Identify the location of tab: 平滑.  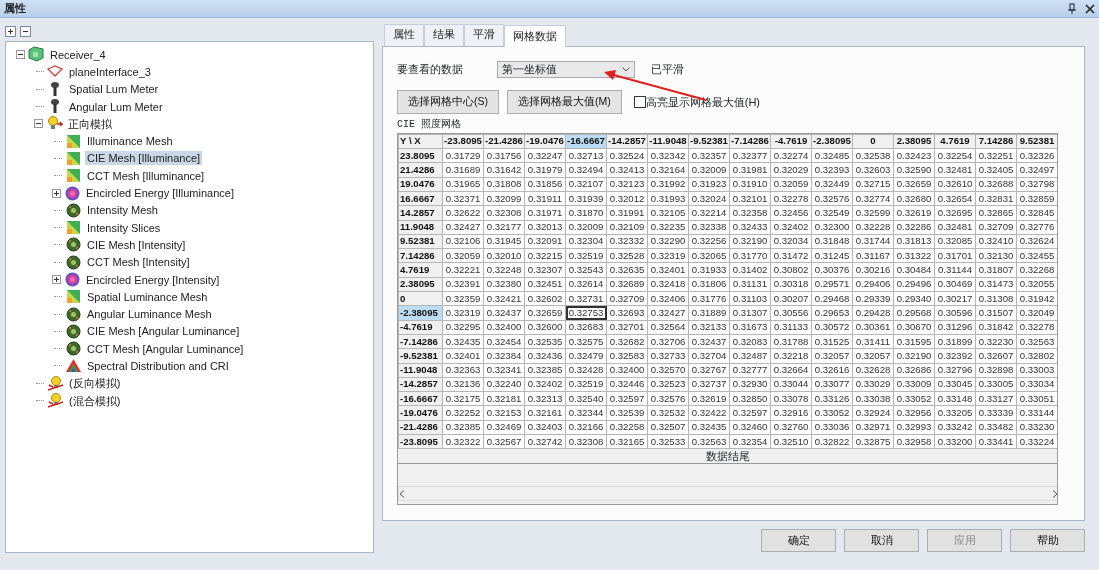
(484, 35).